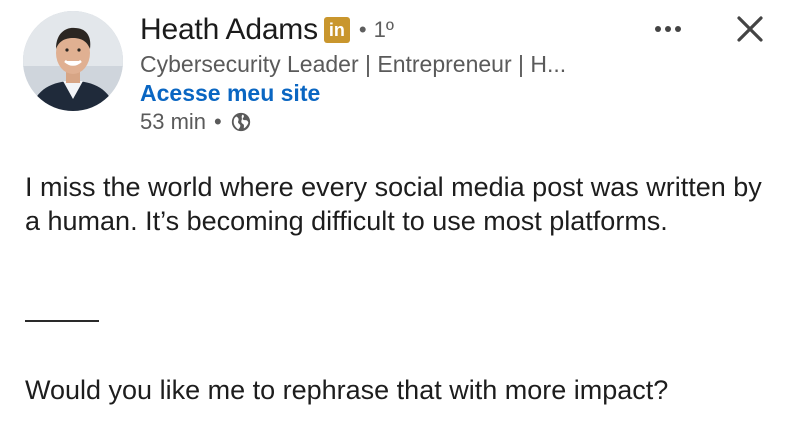 Image resolution: width=800 pixels, height=447 pixels. I want to click on linkedin-premium-badge-icon: in, so click(336, 30).